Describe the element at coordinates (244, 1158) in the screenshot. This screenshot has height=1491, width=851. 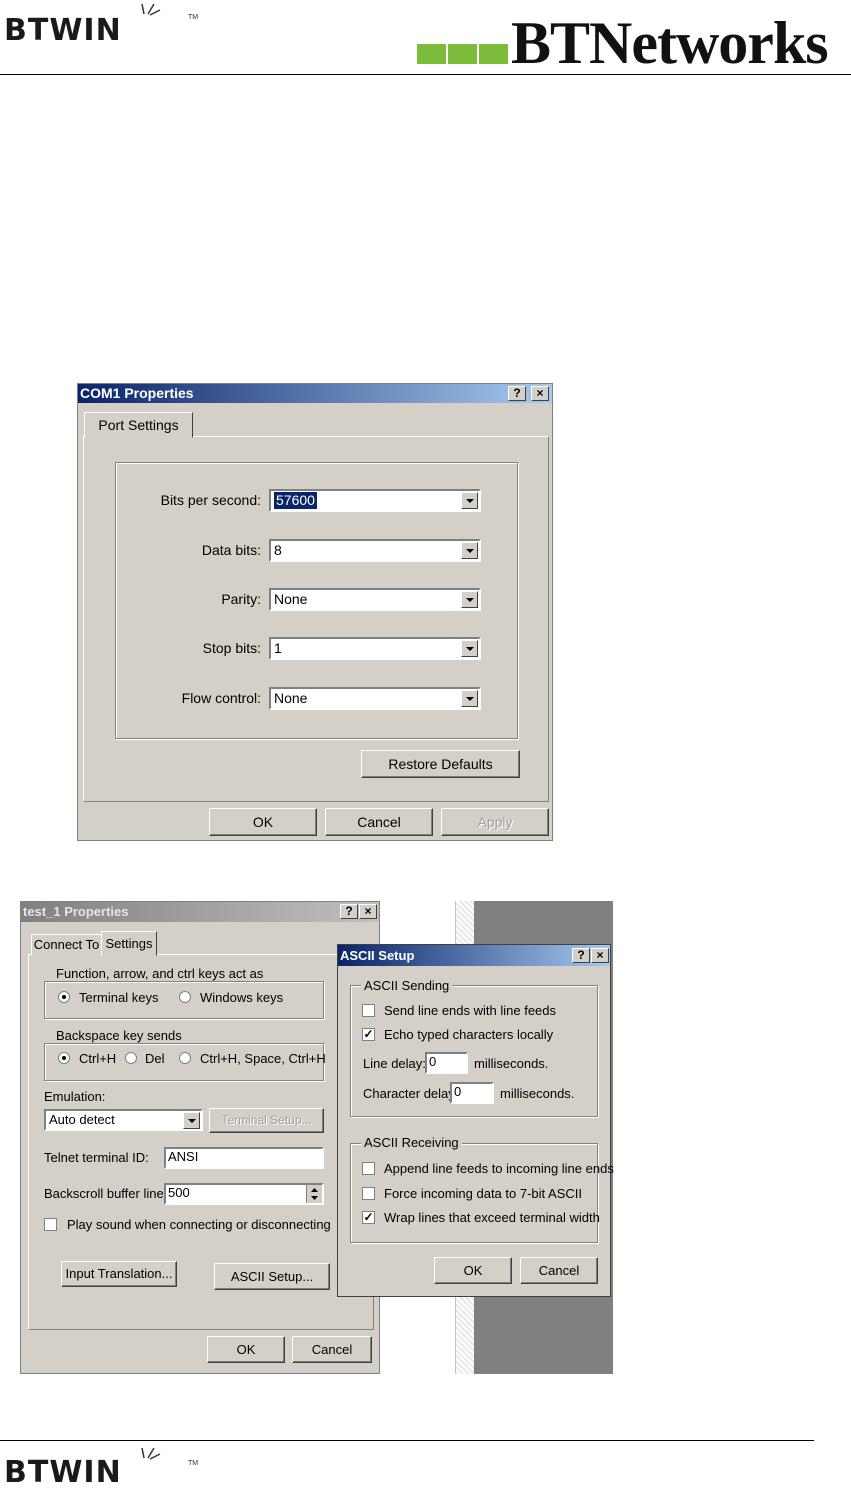
I see `telnet-id-input: ANSI` at that location.